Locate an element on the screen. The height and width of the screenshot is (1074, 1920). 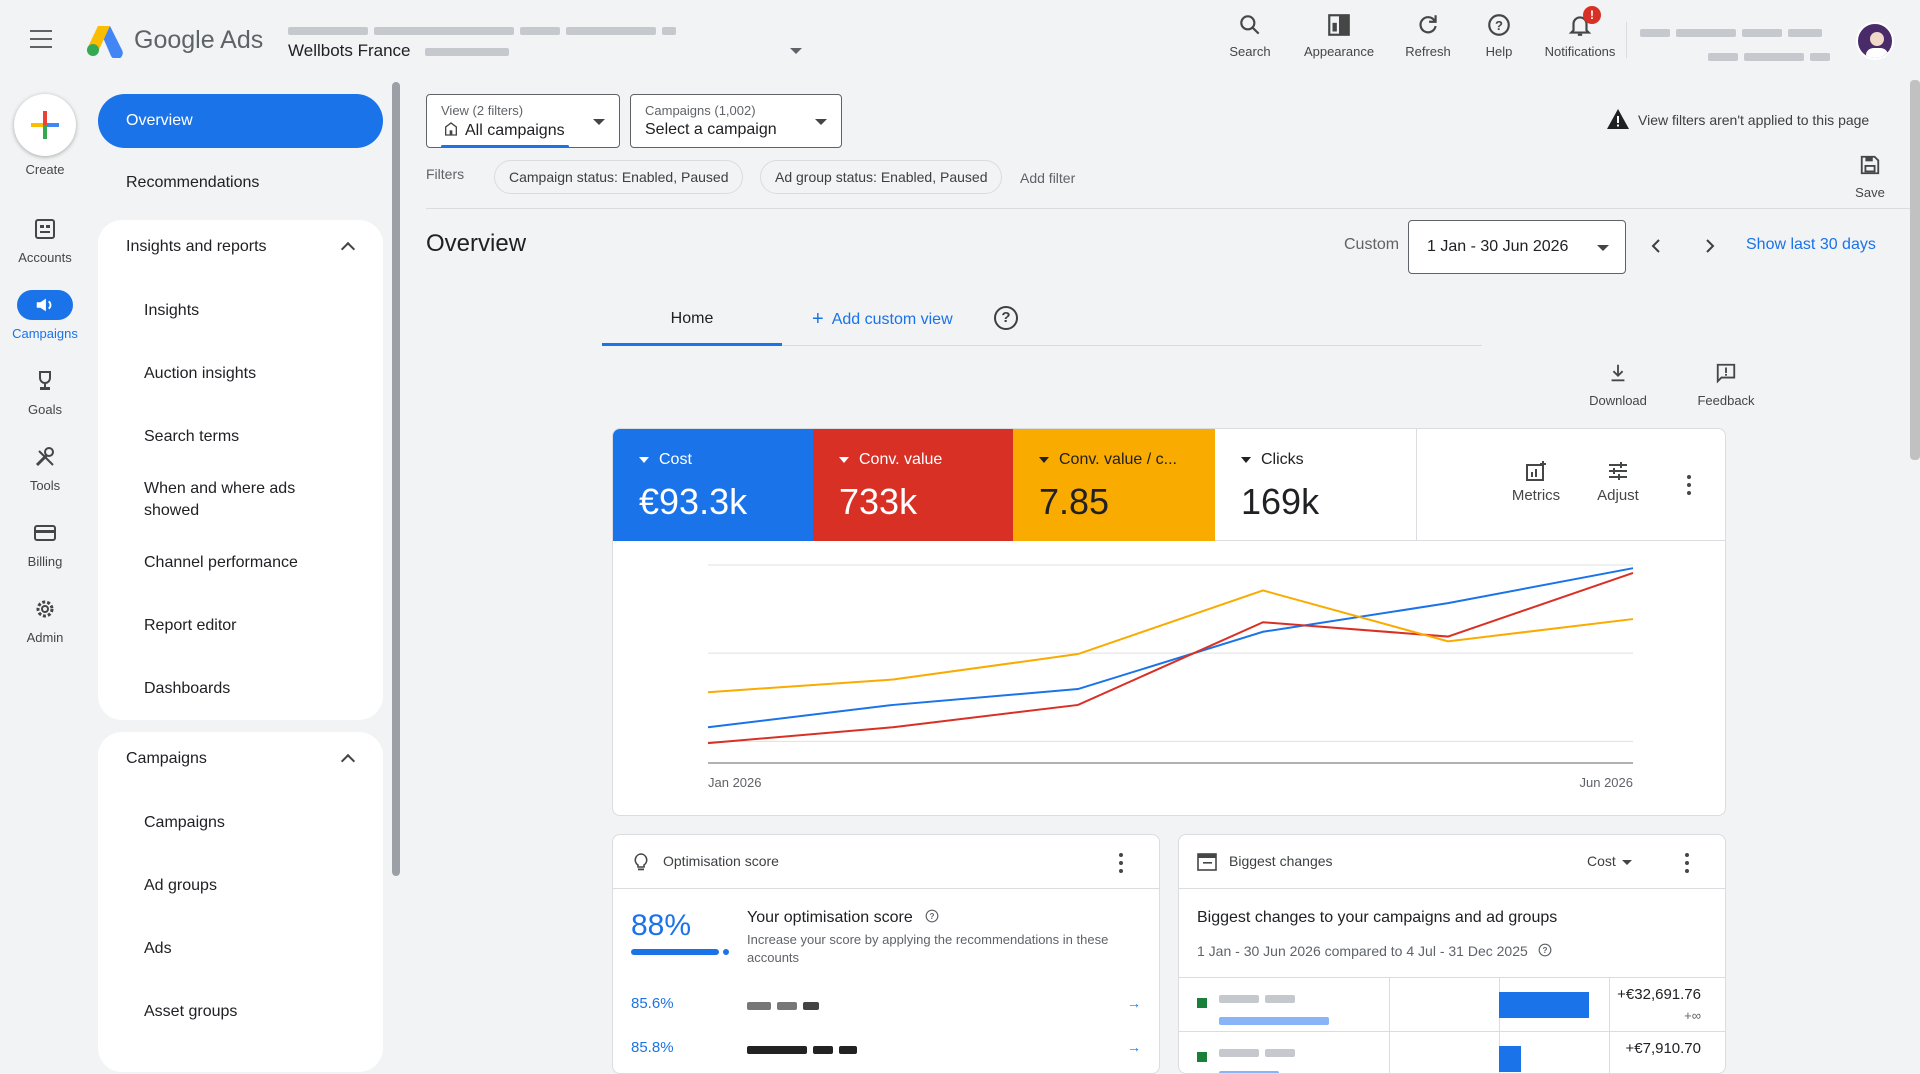
feedback-button: Feedback is located at coordinates (1726, 385).